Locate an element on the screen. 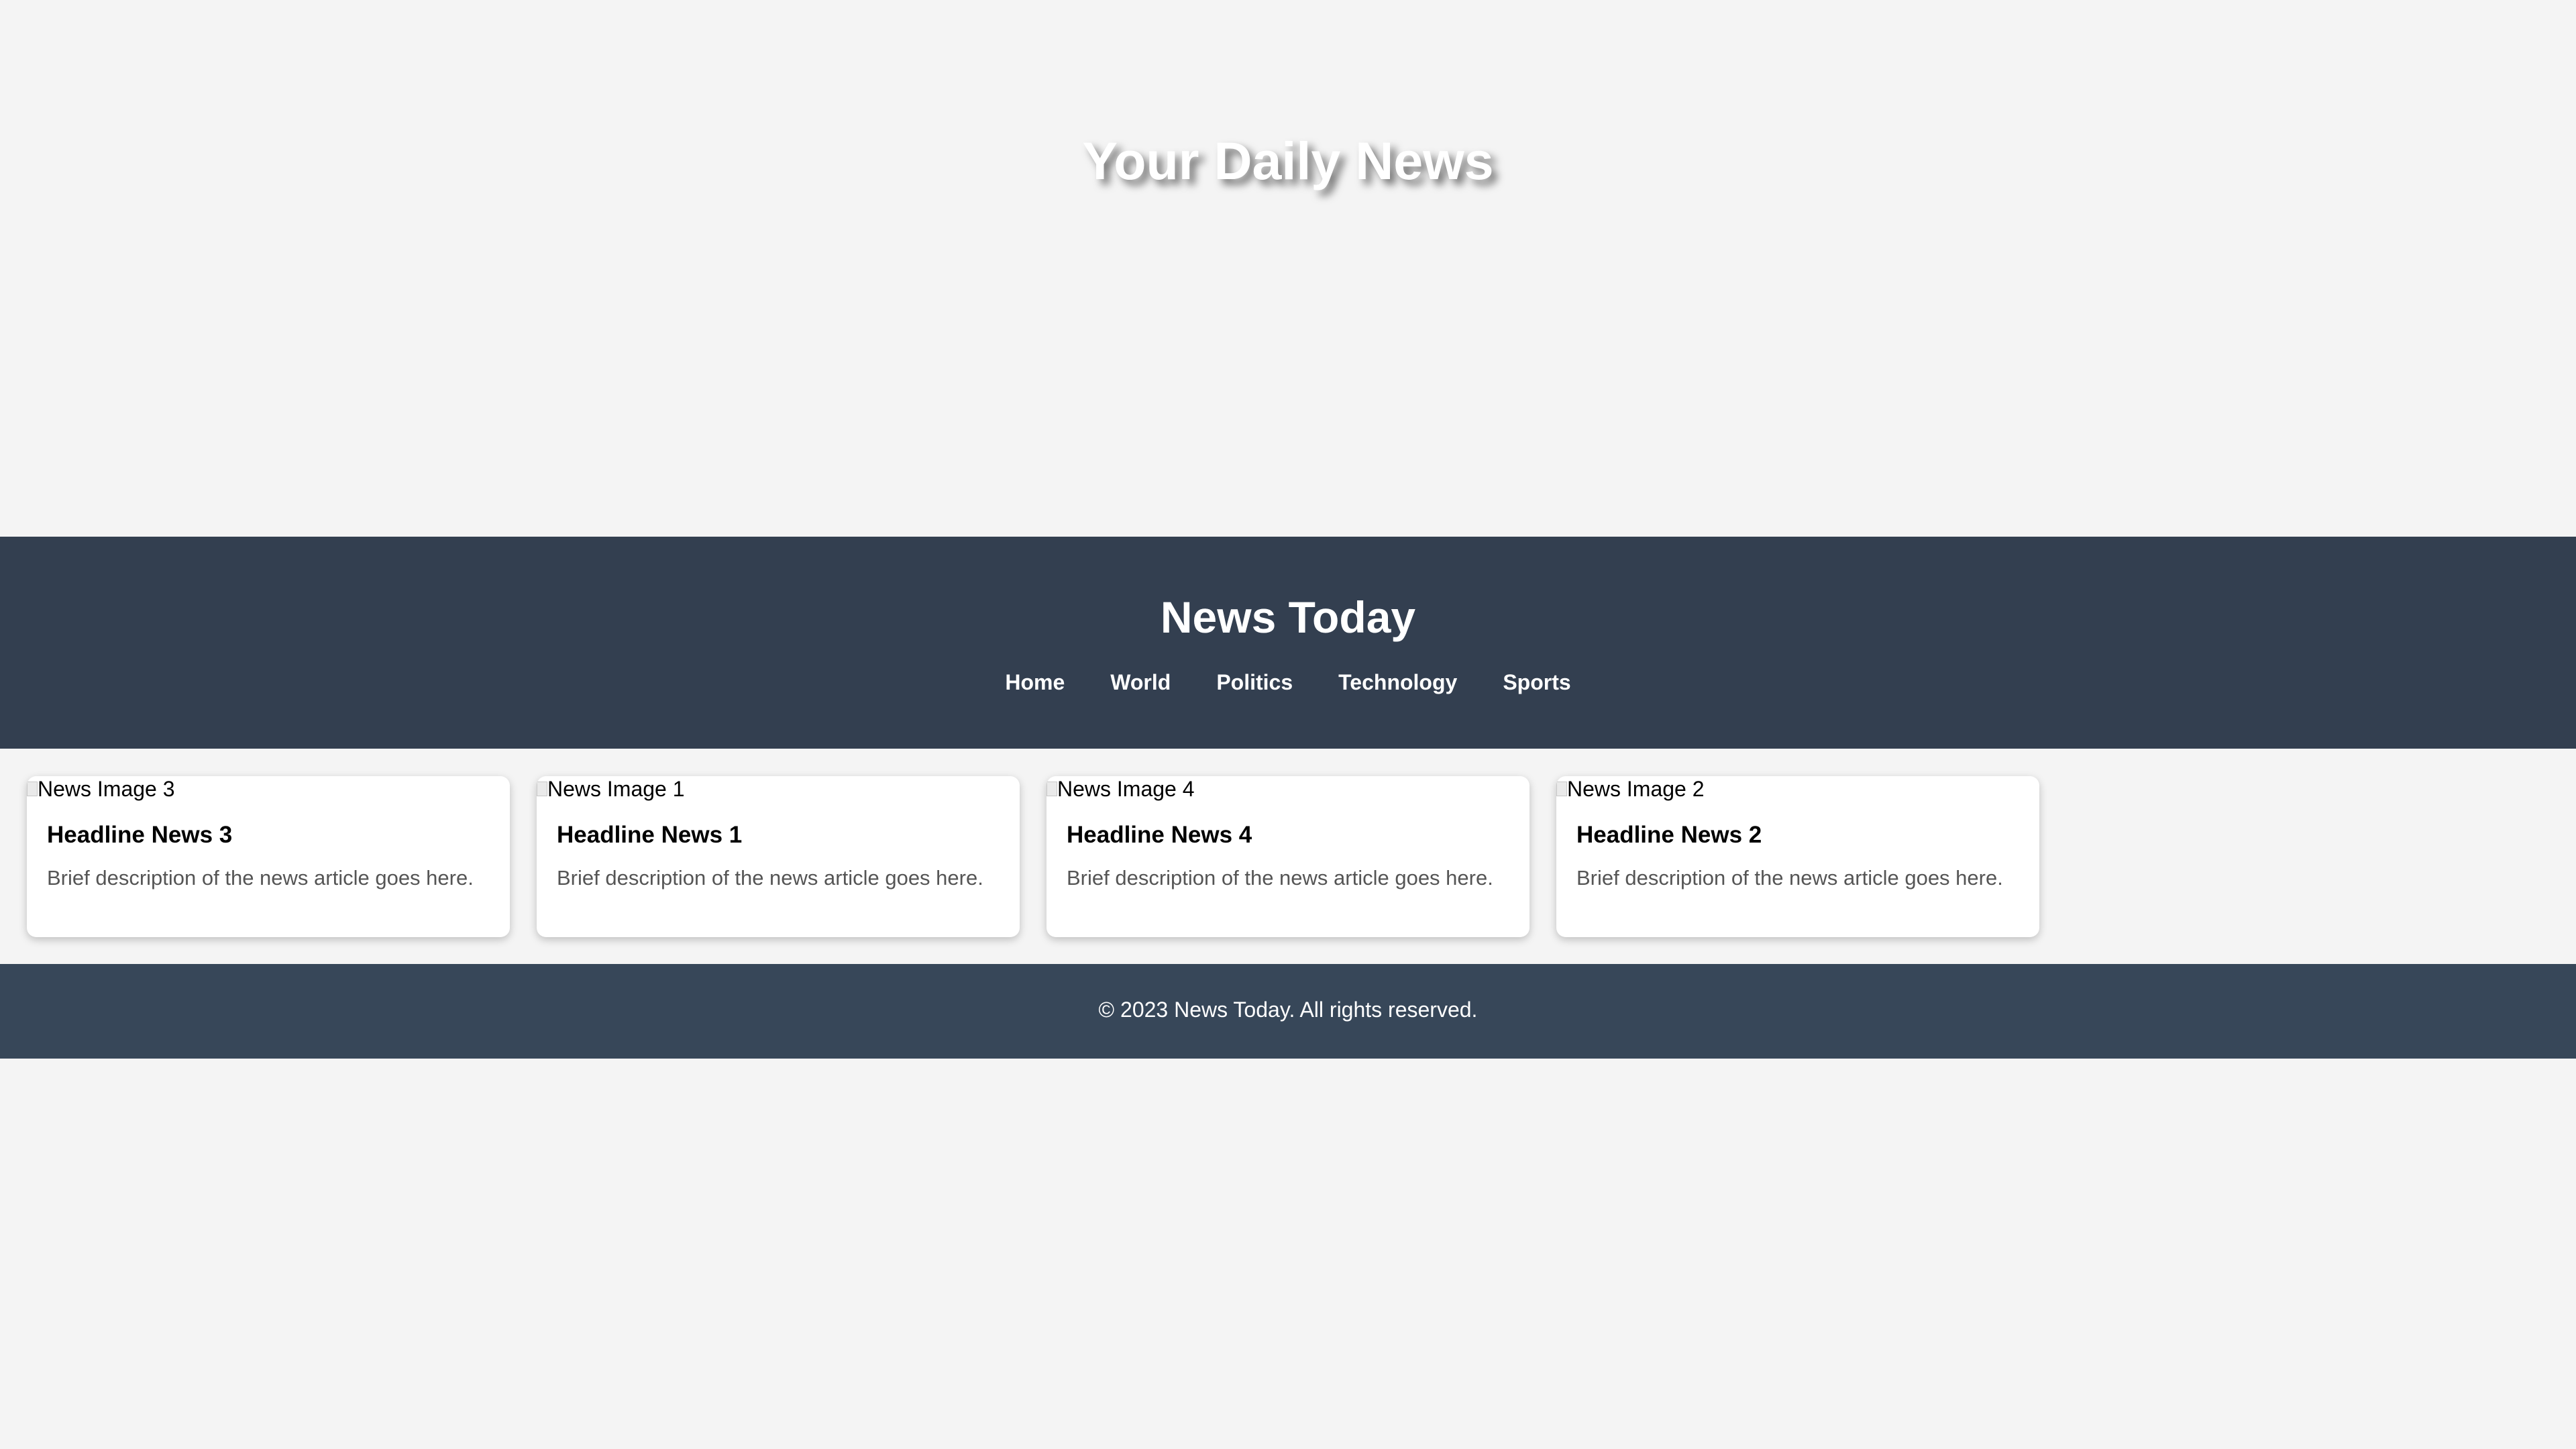 This screenshot has height=1449, width=2576. nav-item-technology: Technology is located at coordinates (1397, 682).